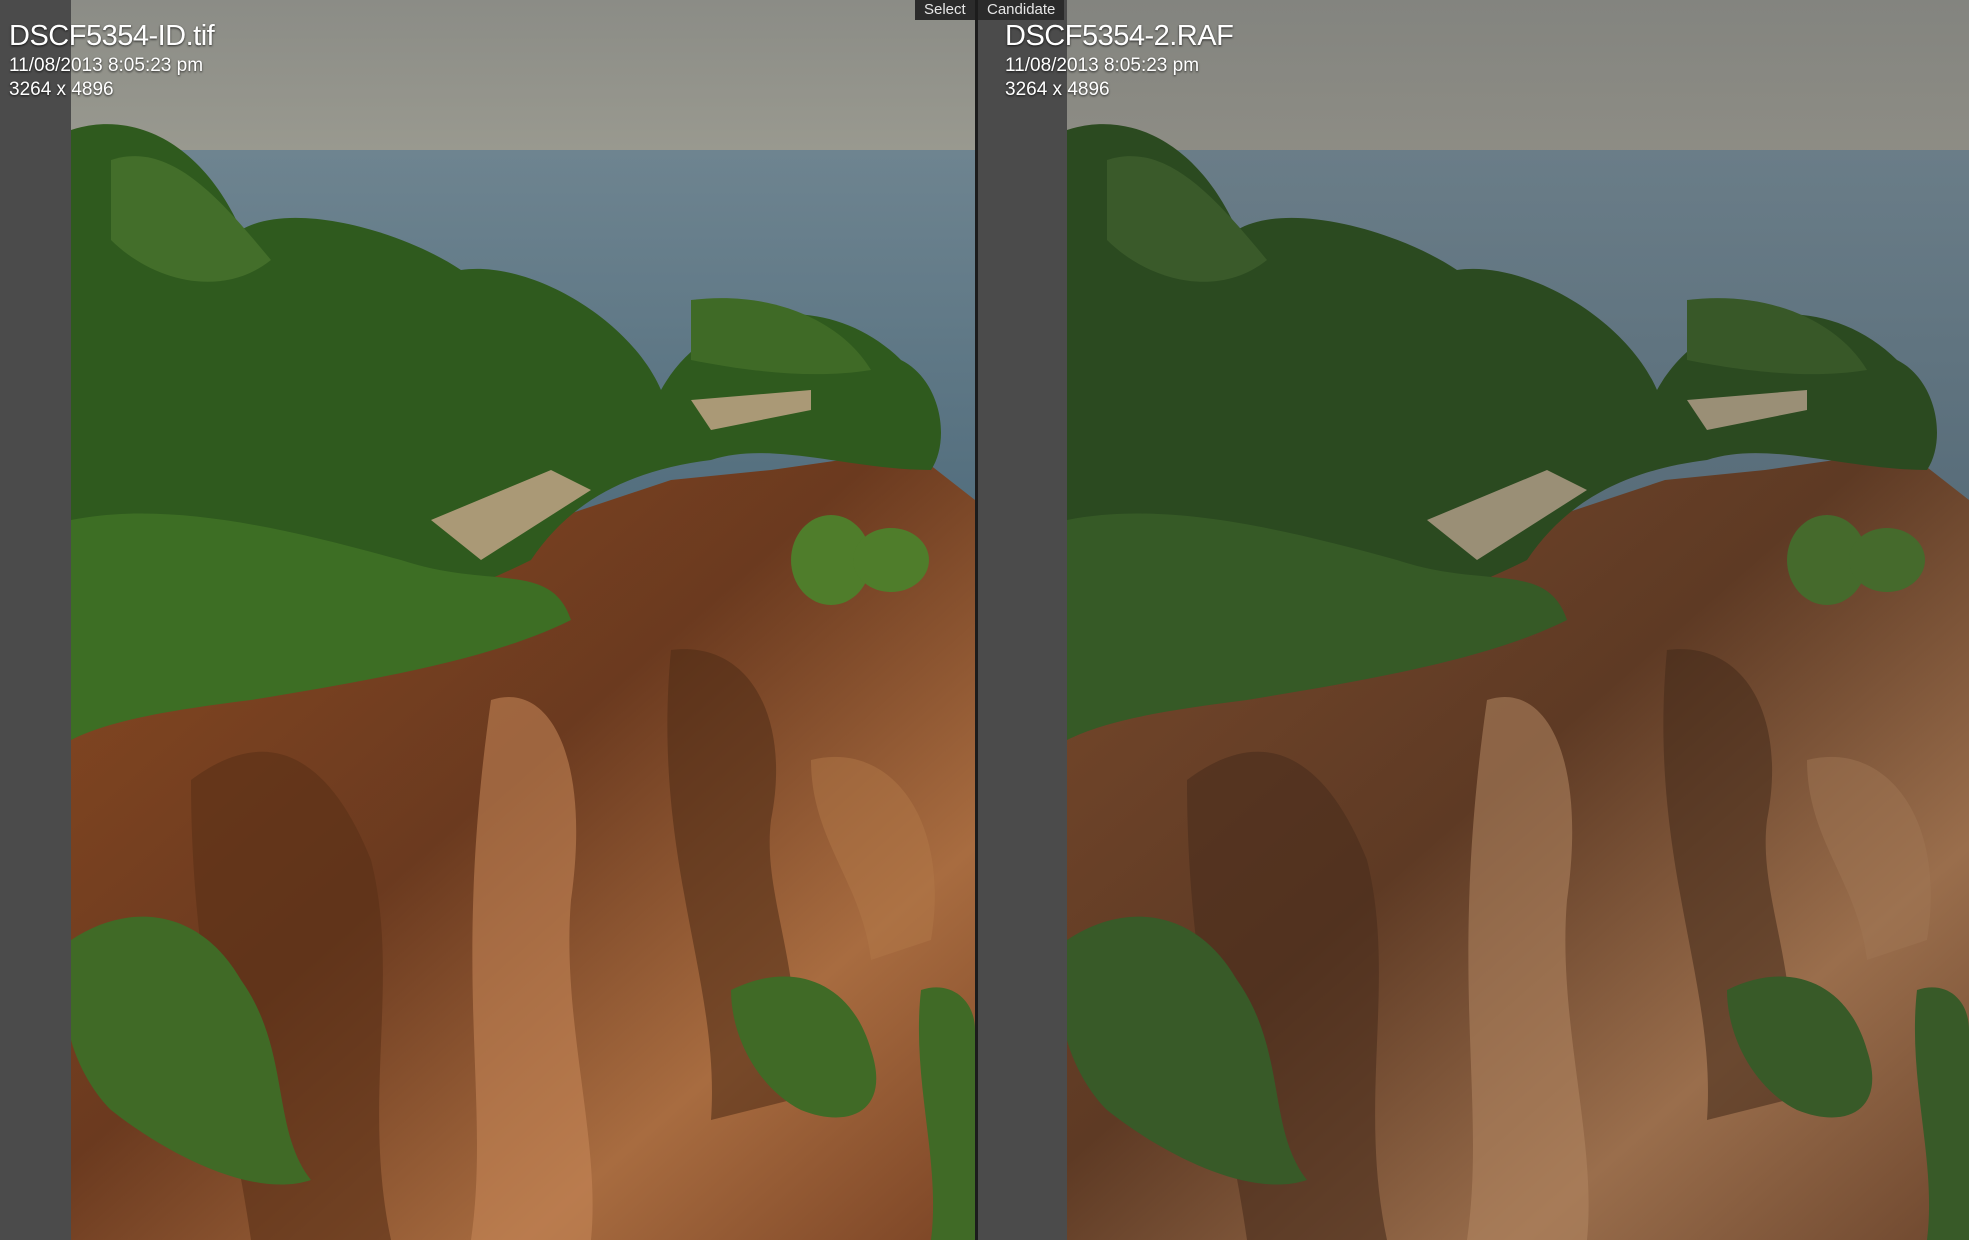 The width and height of the screenshot is (1969, 1240). I want to click on candidate-badge: Candidate, so click(1021, 10).